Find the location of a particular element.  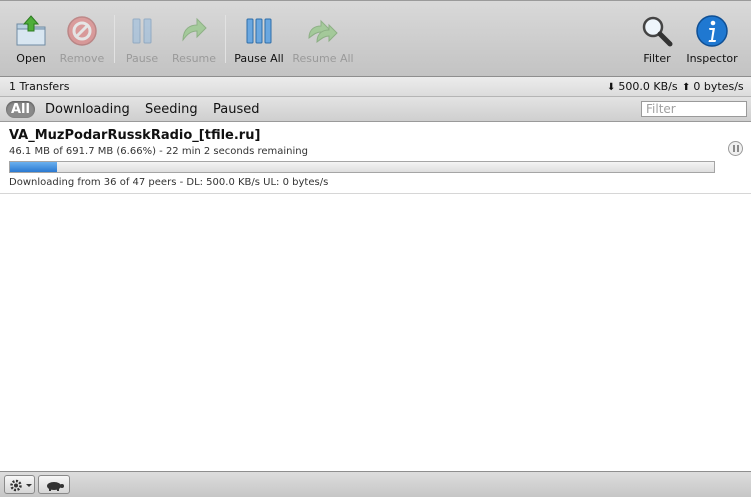

progress-bar is located at coordinates (362, 167).